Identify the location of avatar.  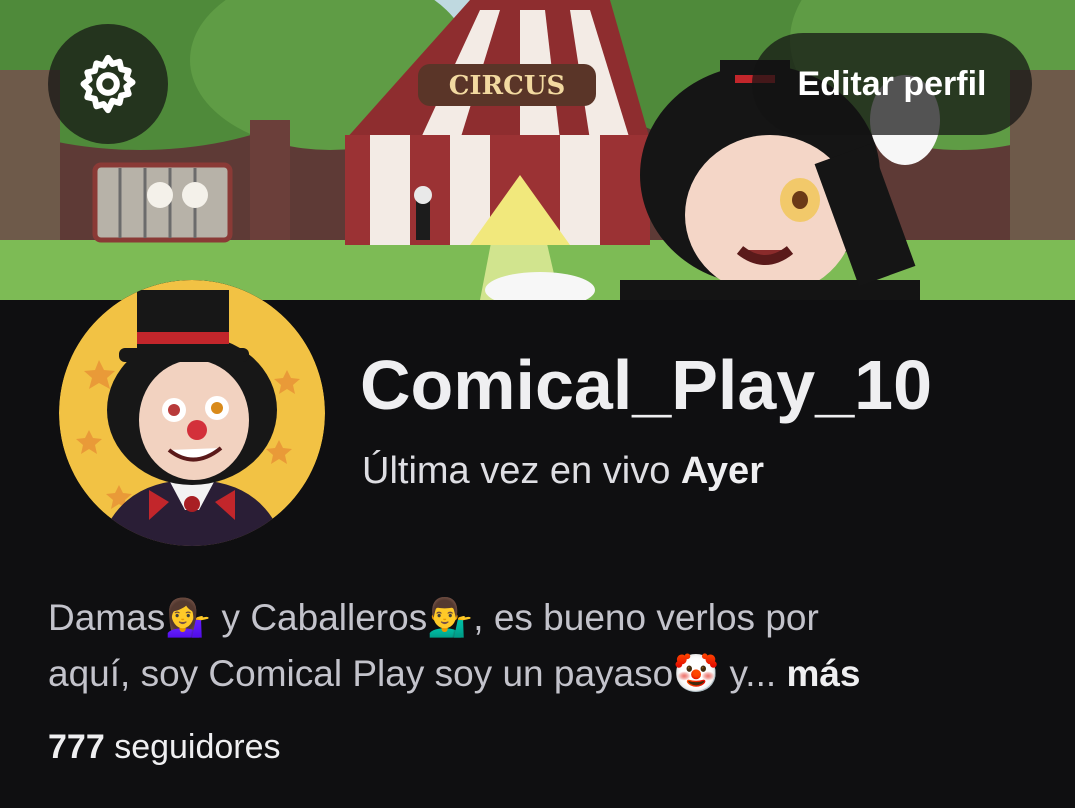
(192, 413).